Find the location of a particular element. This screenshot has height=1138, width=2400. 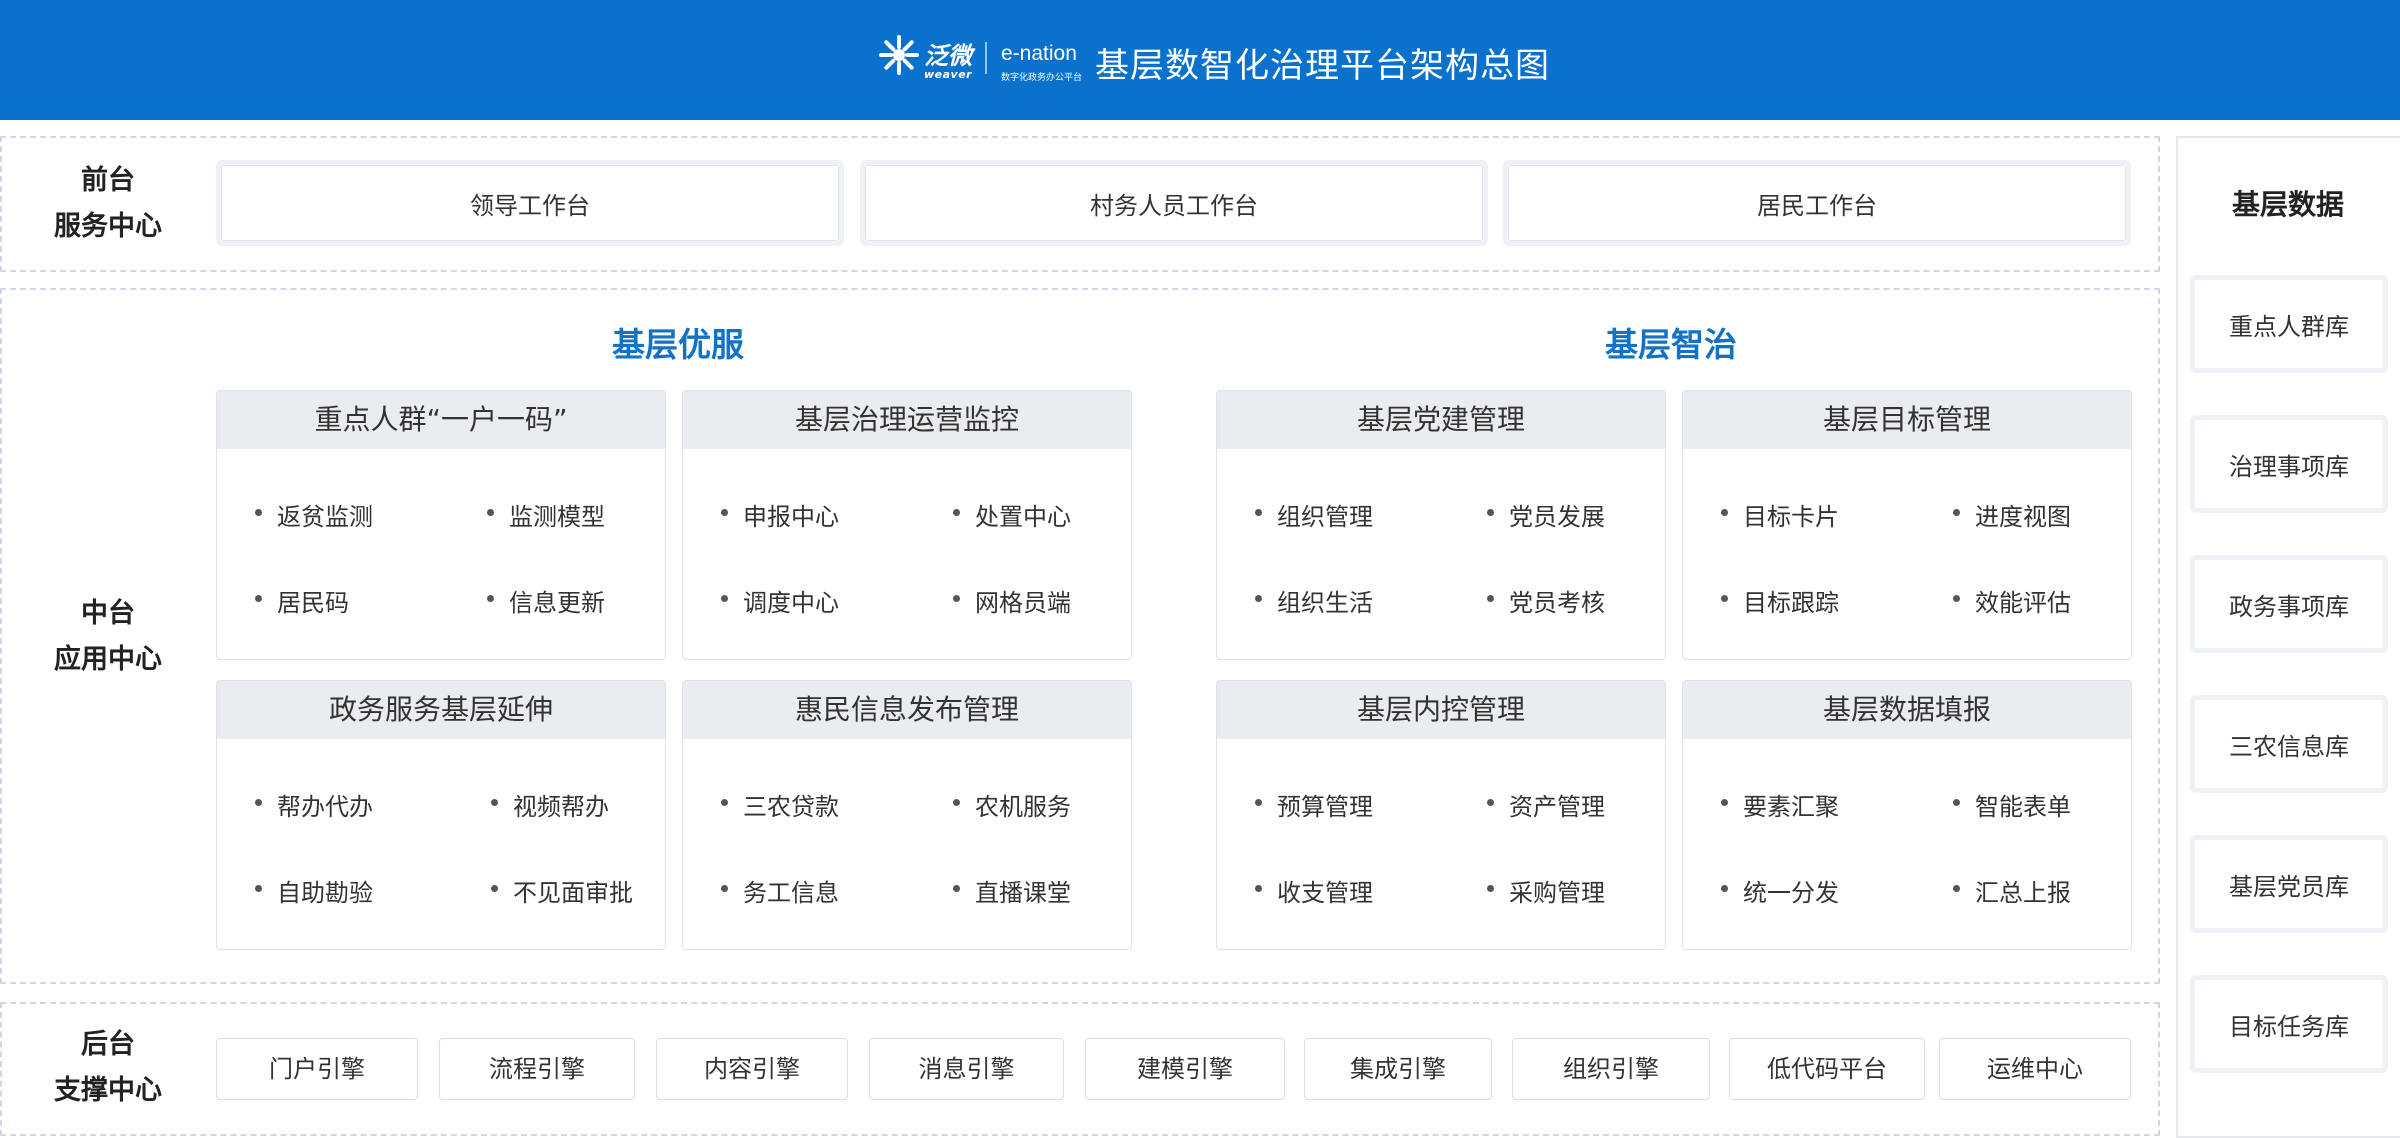

card-item: 要素汇聚 is located at coordinates (1780, 804).